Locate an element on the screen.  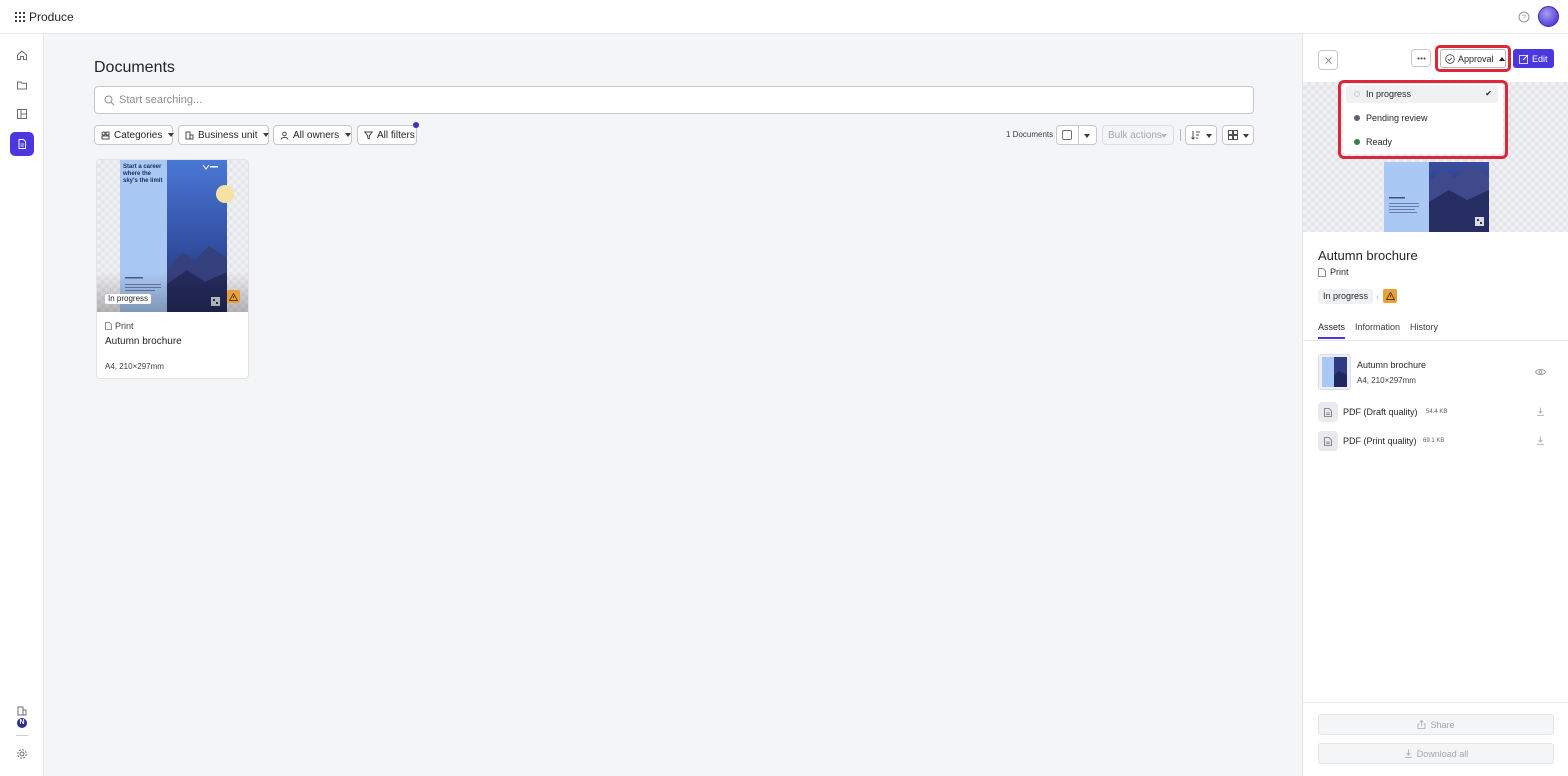
edit-label: Edit is located at coordinates (1540, 58).